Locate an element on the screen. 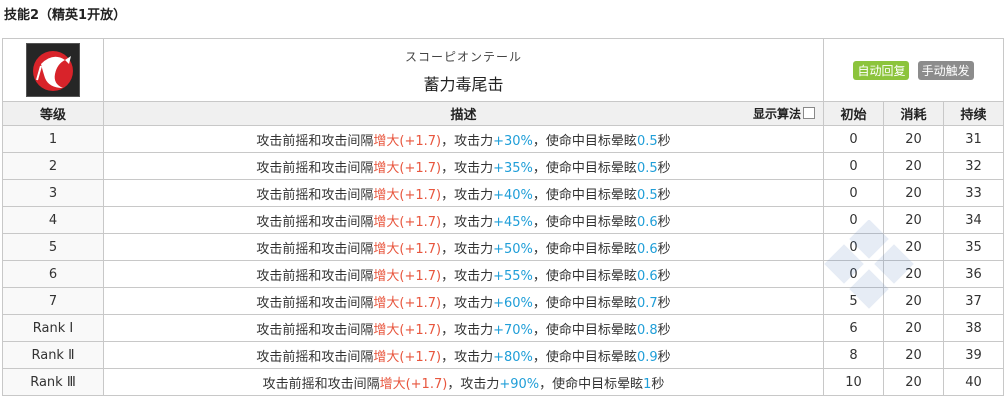 The height and width of the screenshot is (403, 1006). row-level: 3 is located at coordinates (53, 193).